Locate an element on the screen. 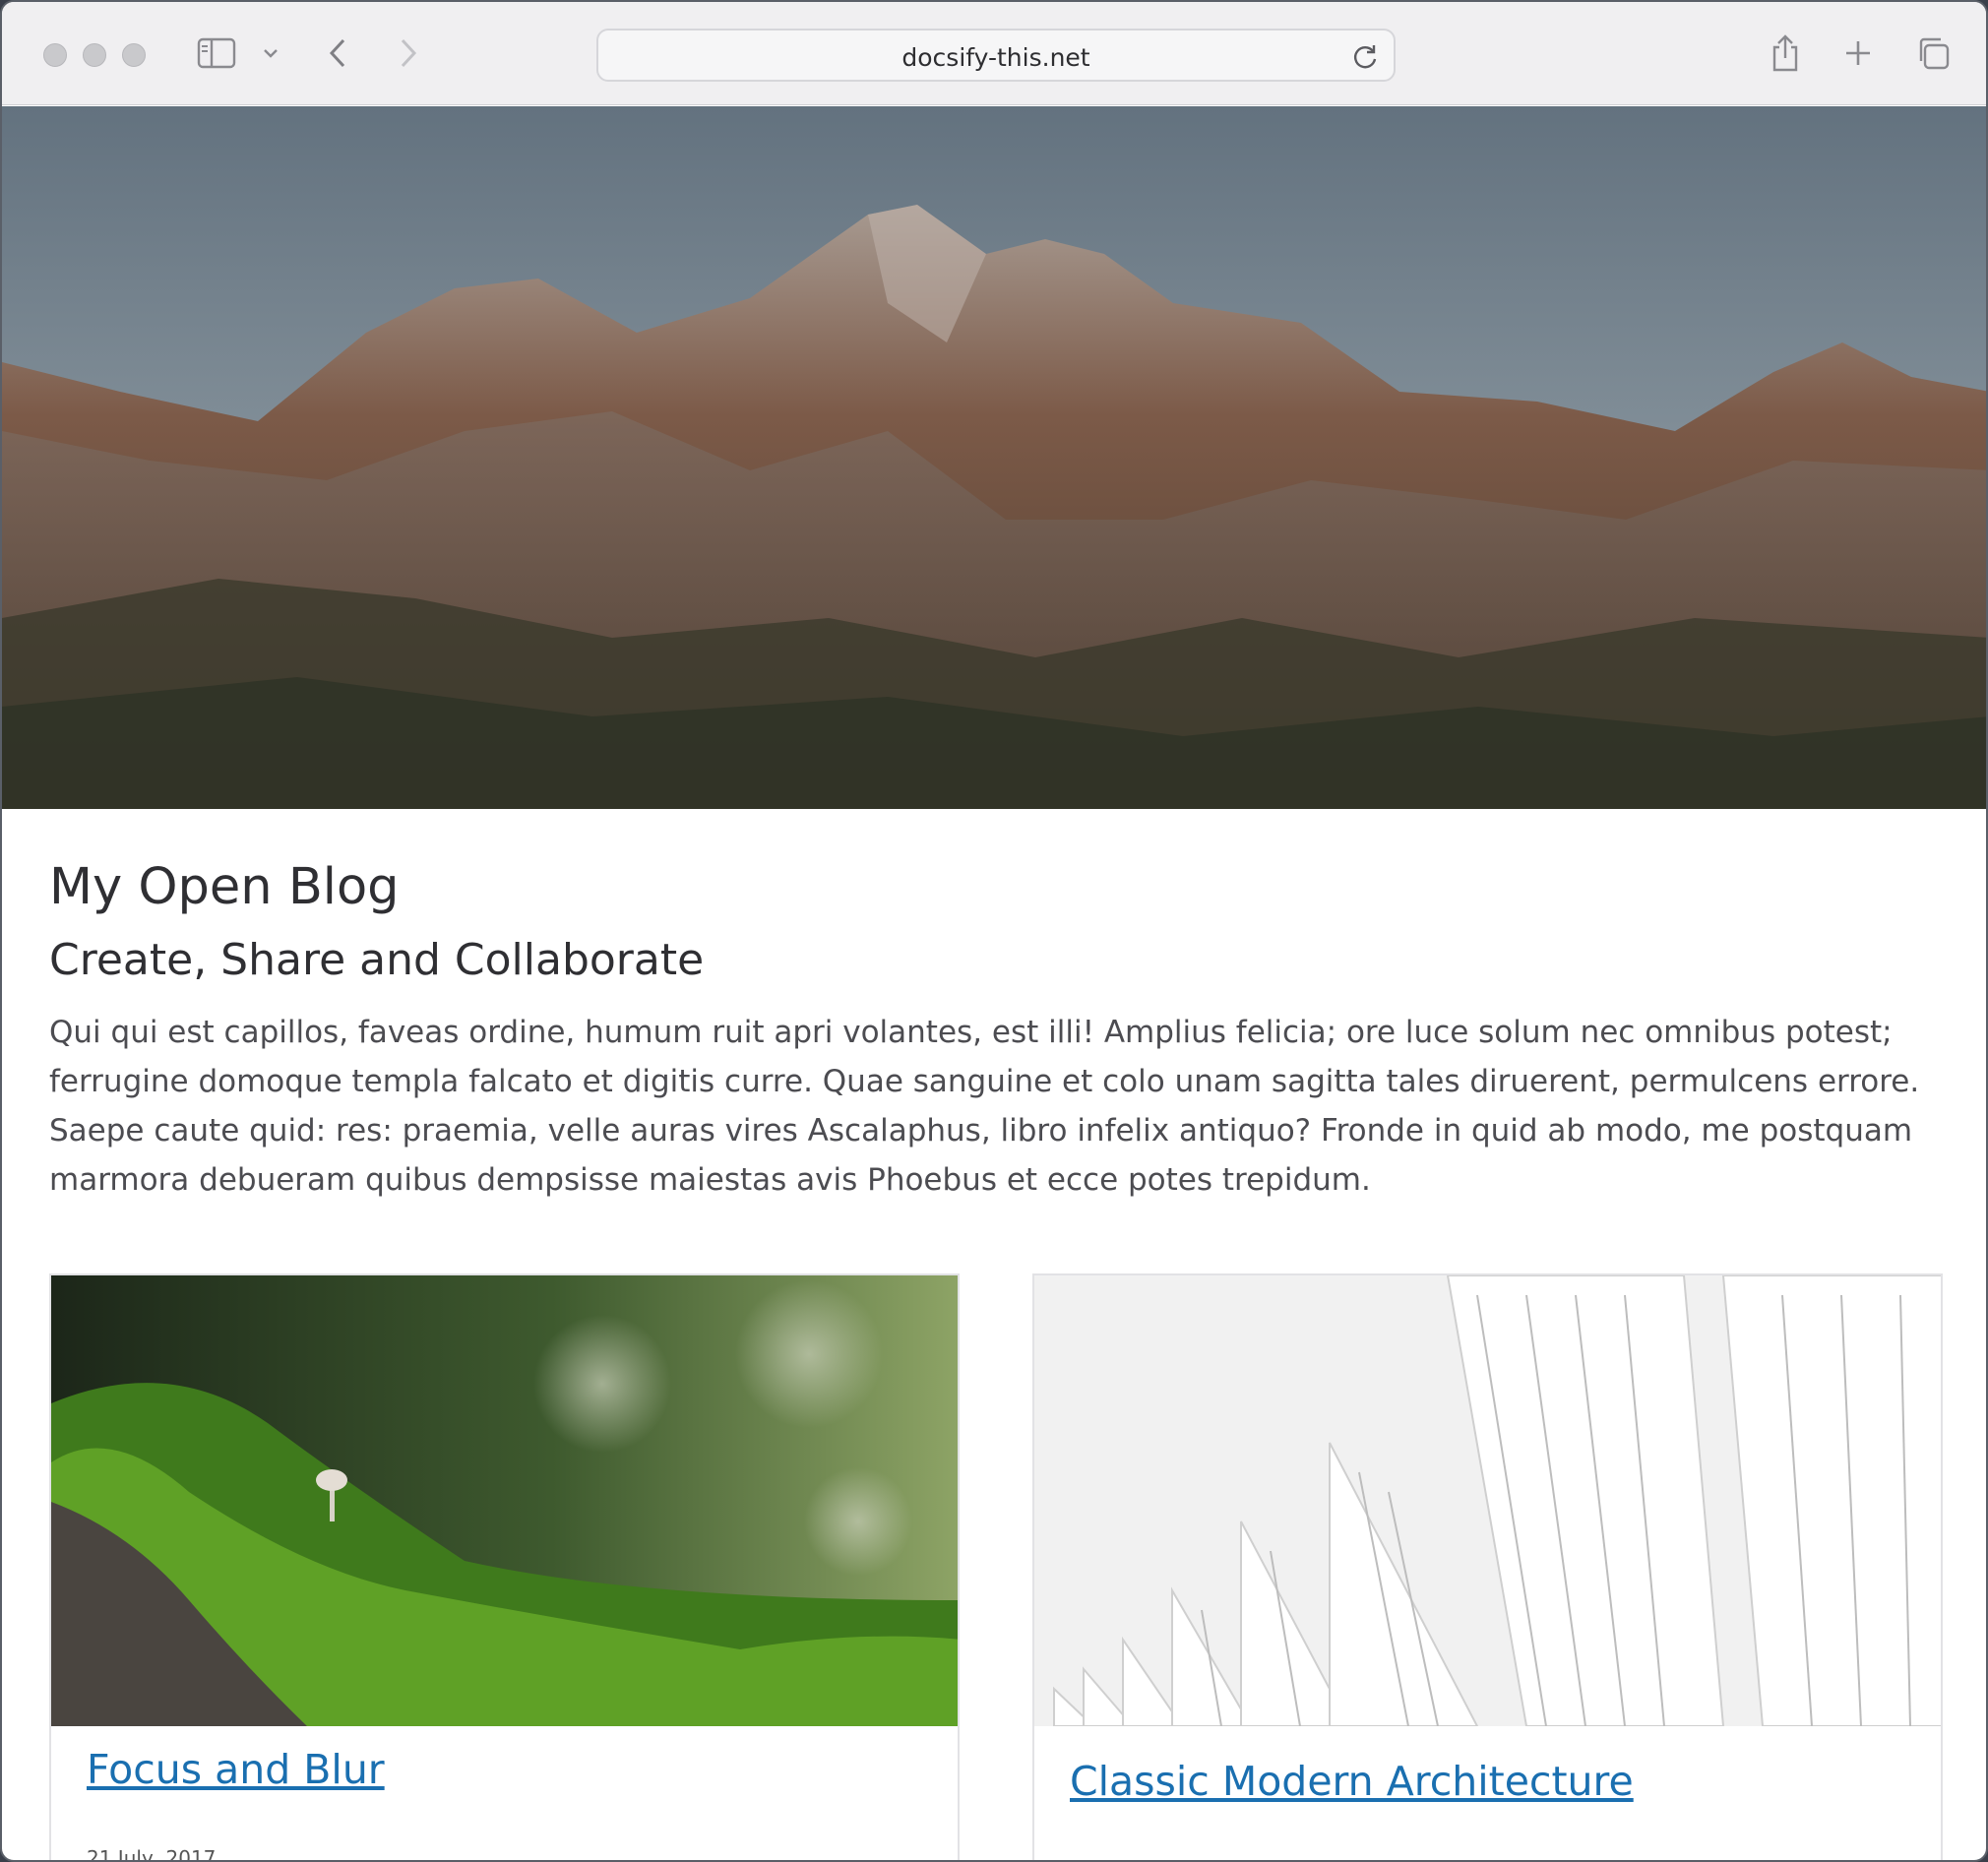 The width and height of the screenshot is (1988, 1862). forward-icon is located at coordinates (409, 53).